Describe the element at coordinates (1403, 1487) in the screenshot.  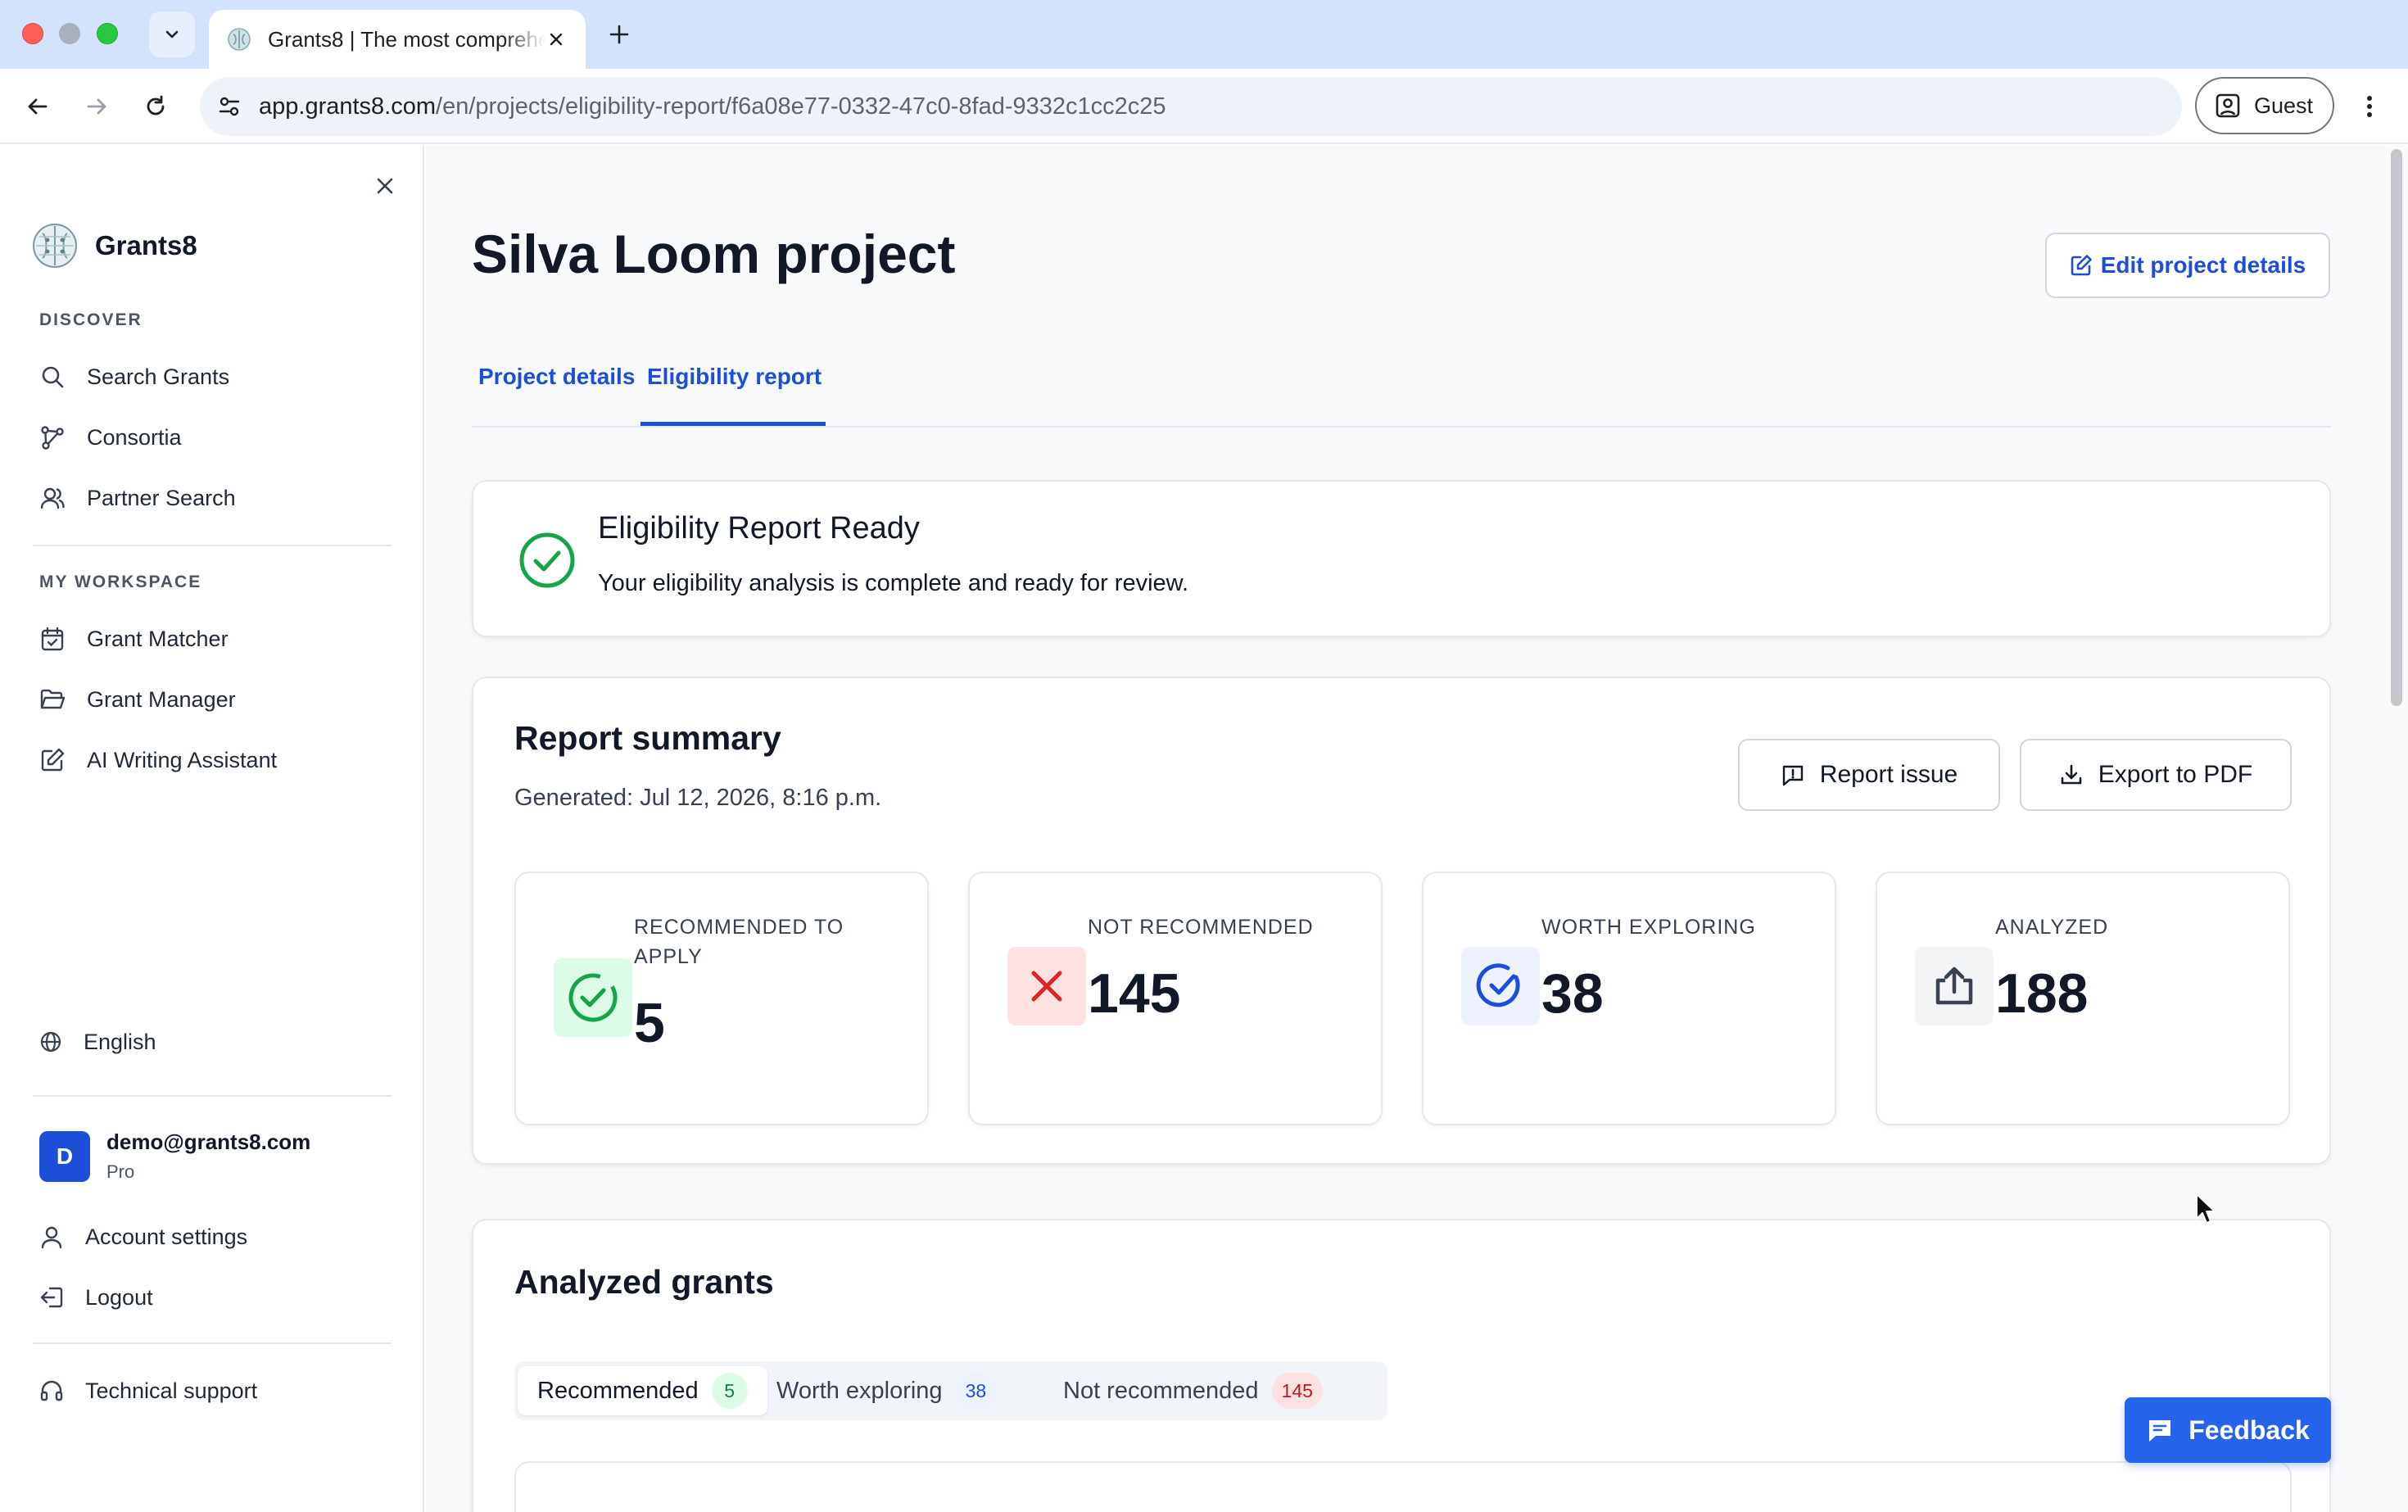
I see `grant-list-card` at that location.